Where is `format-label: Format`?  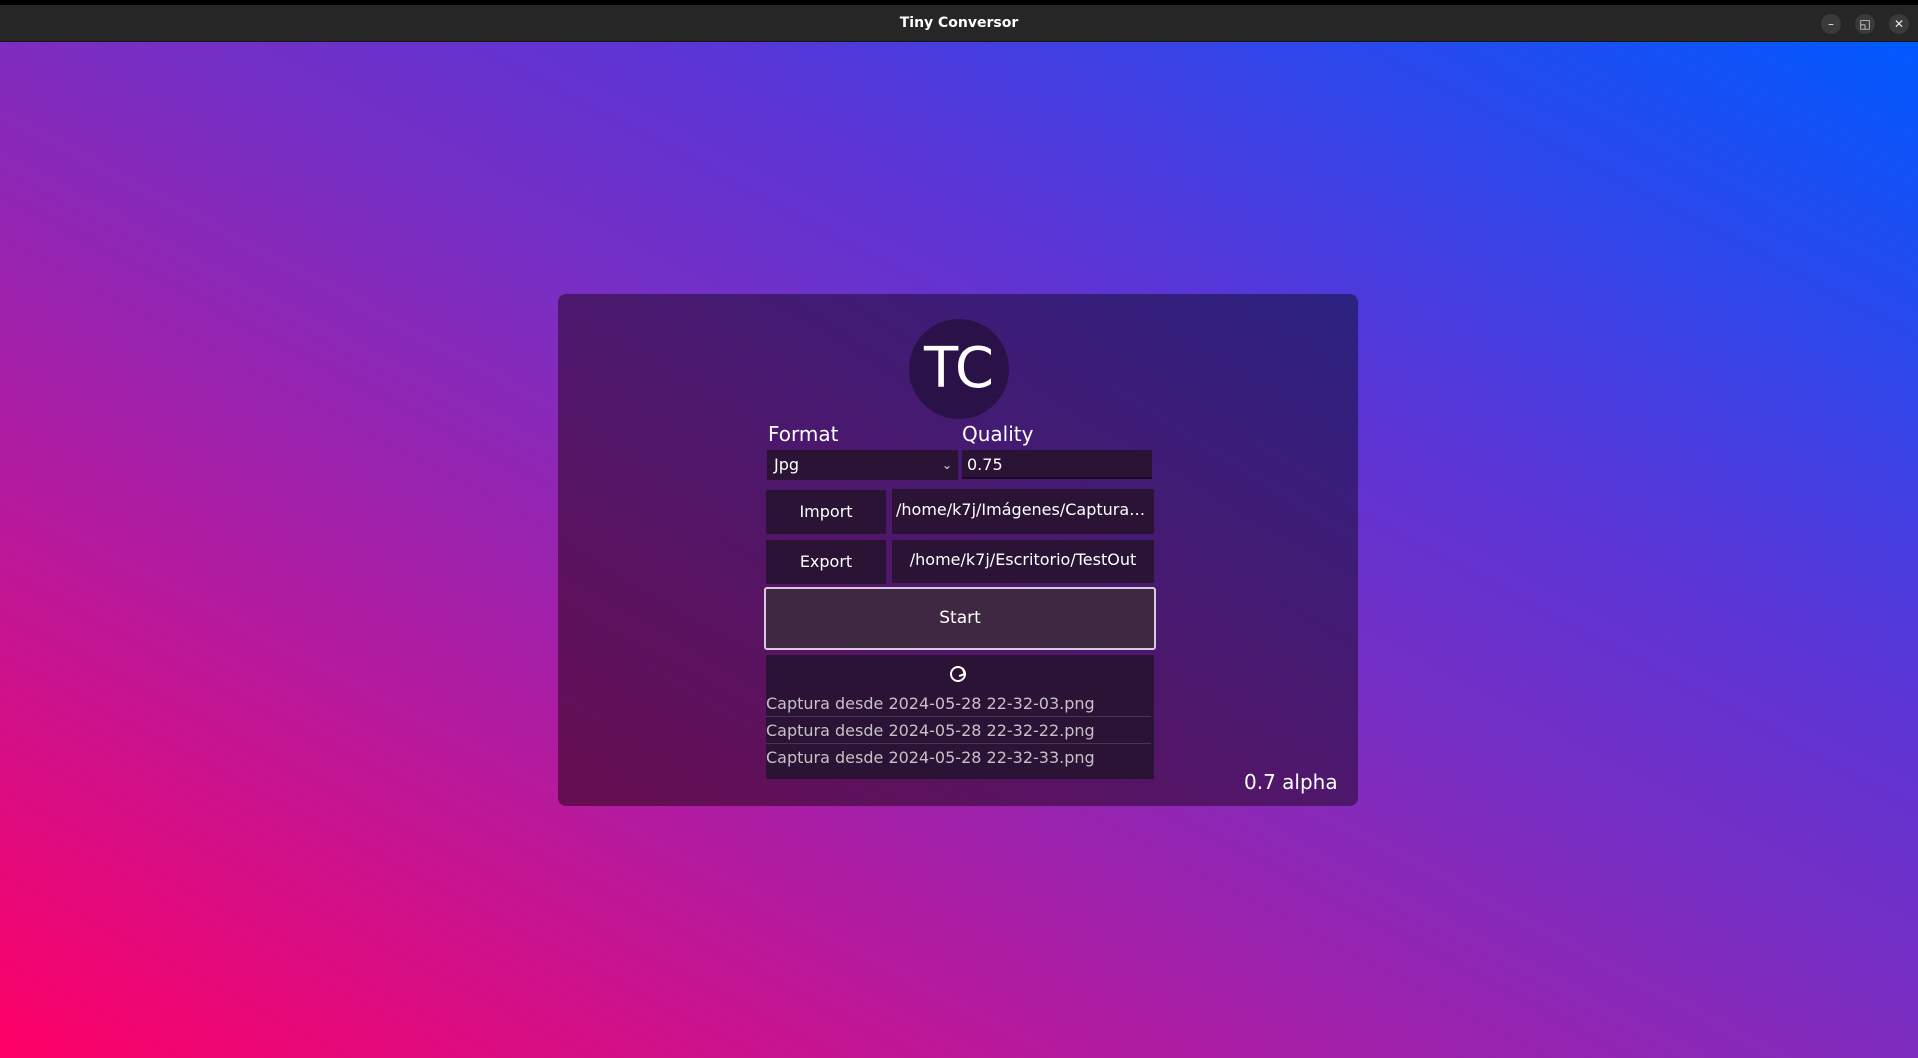 format-label: Format is located at coordinates (803, 434).